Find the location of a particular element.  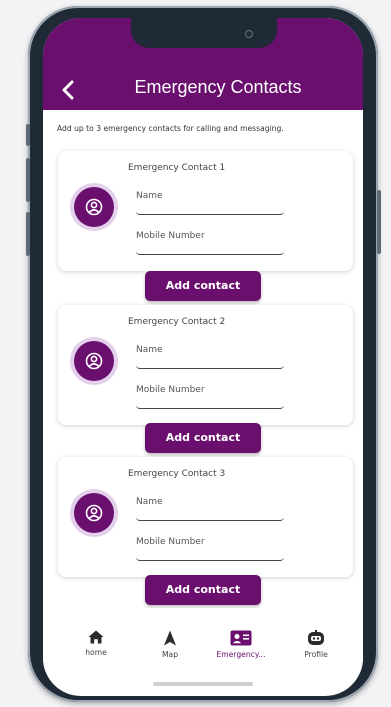

nav-item-profile: Profile is located at coordinates (316, 644).